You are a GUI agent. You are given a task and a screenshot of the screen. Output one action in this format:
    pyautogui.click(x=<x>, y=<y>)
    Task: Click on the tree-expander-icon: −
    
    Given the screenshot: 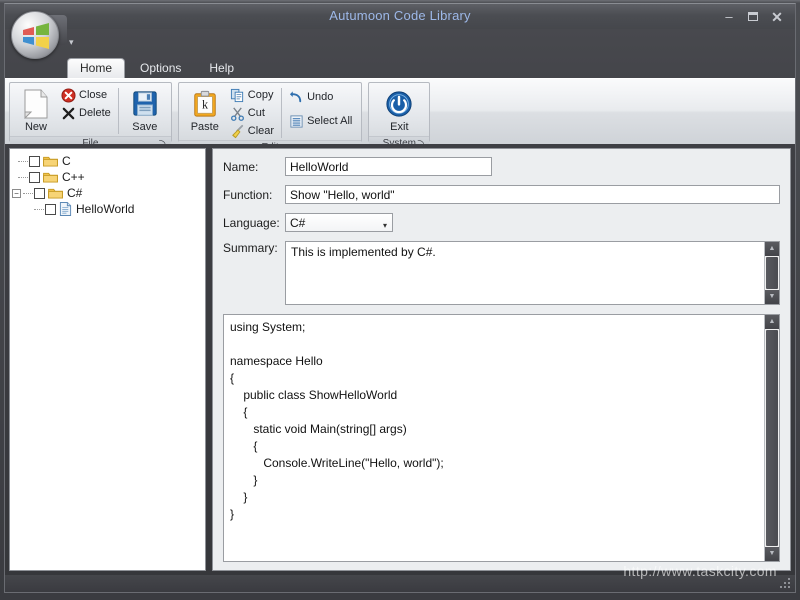 What is the action you would take?
    pyautogui.click(x=16, y=193)
    